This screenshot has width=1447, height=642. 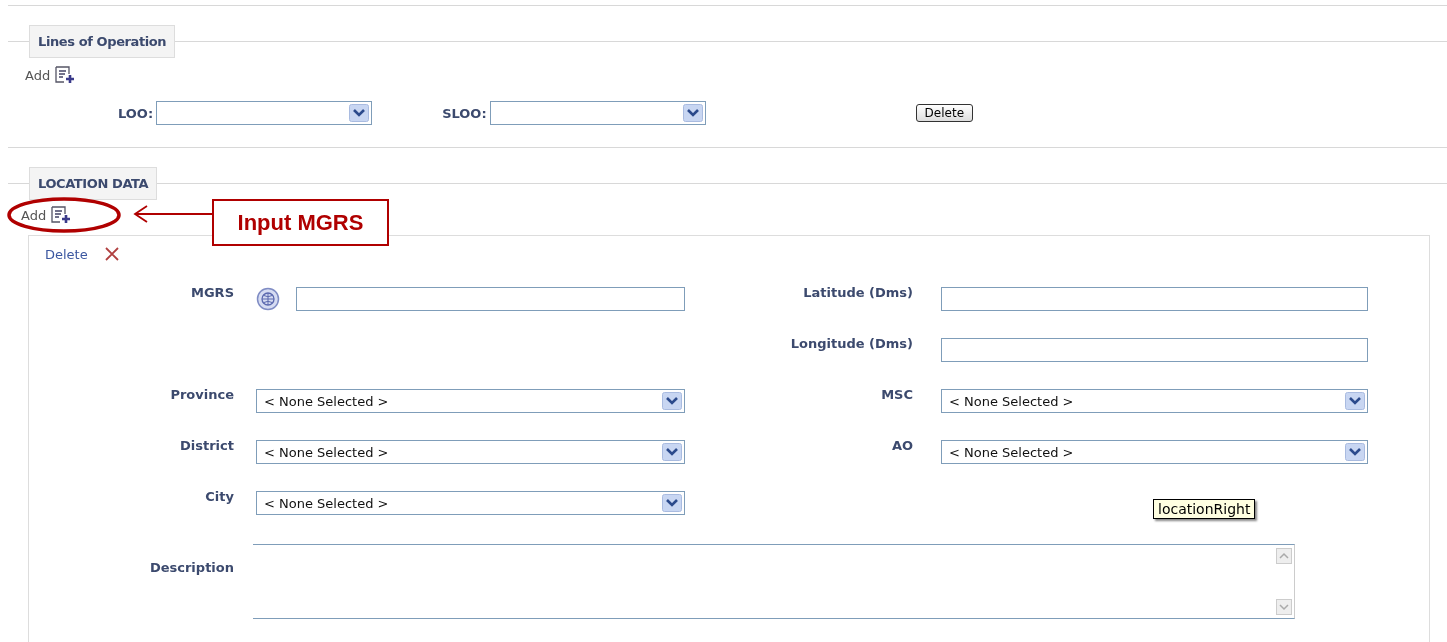 What do you see at coordinates (268, 299) in the screenshot?
I see `globe-icon` at bounding box center [268, 299].